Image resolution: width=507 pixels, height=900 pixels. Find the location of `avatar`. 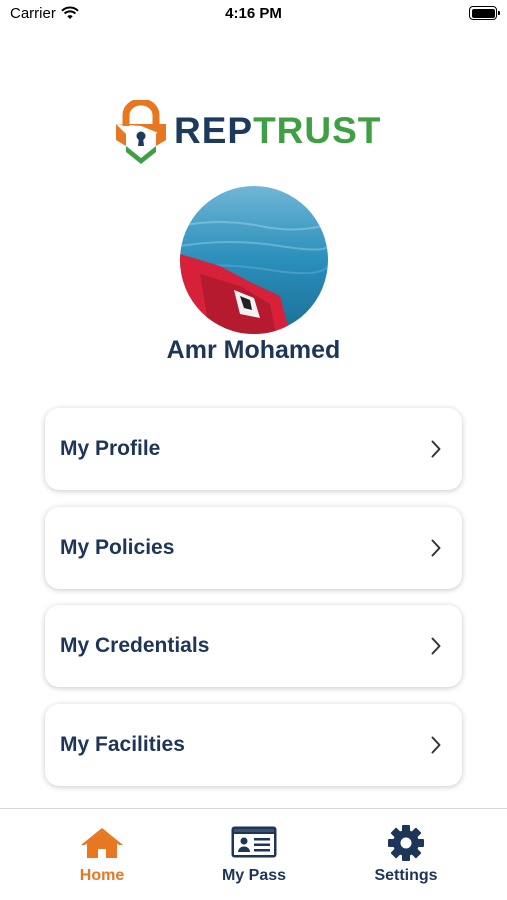

avatar is located at coordinates (254, 260).